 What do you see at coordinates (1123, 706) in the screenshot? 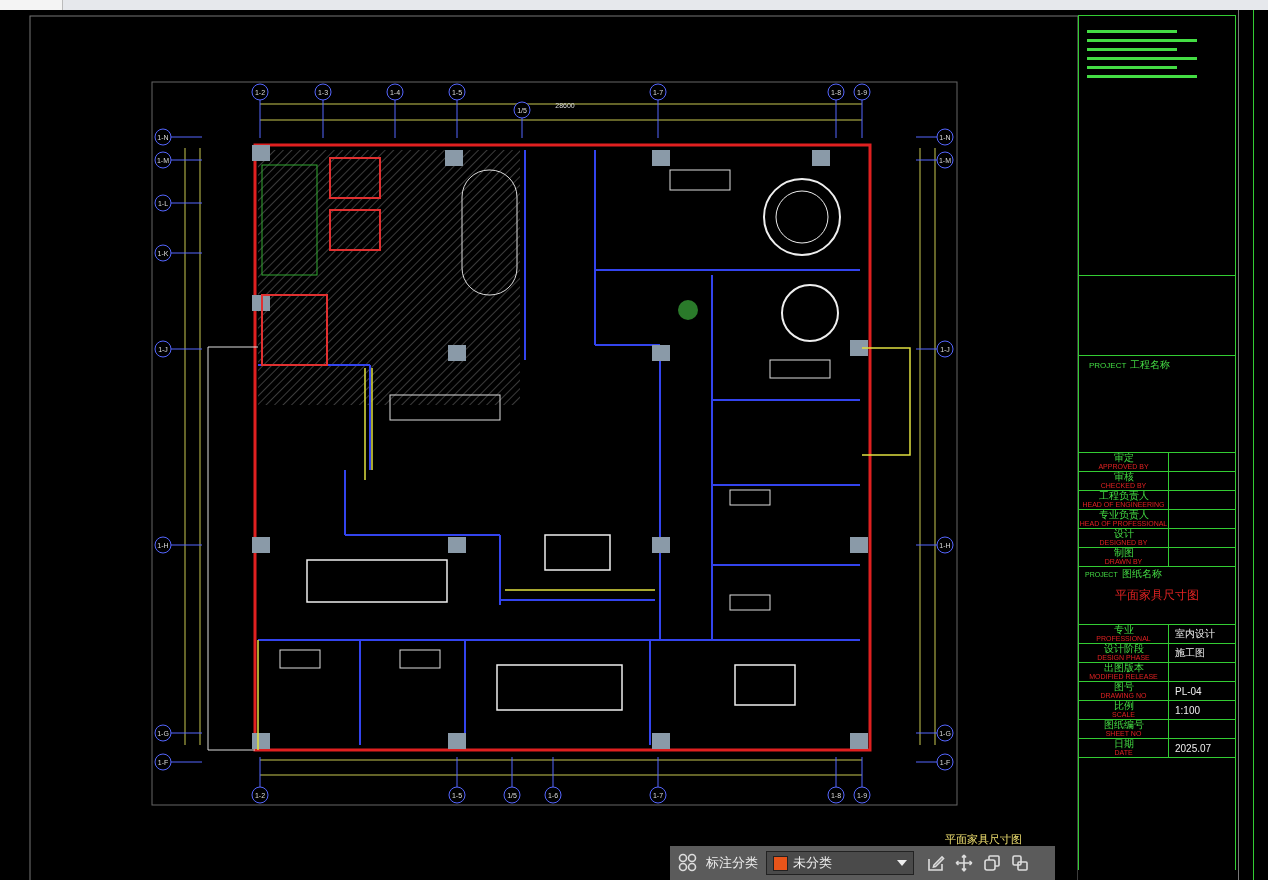
I see `field-label: 比例` at bounding box center [1123, 706].